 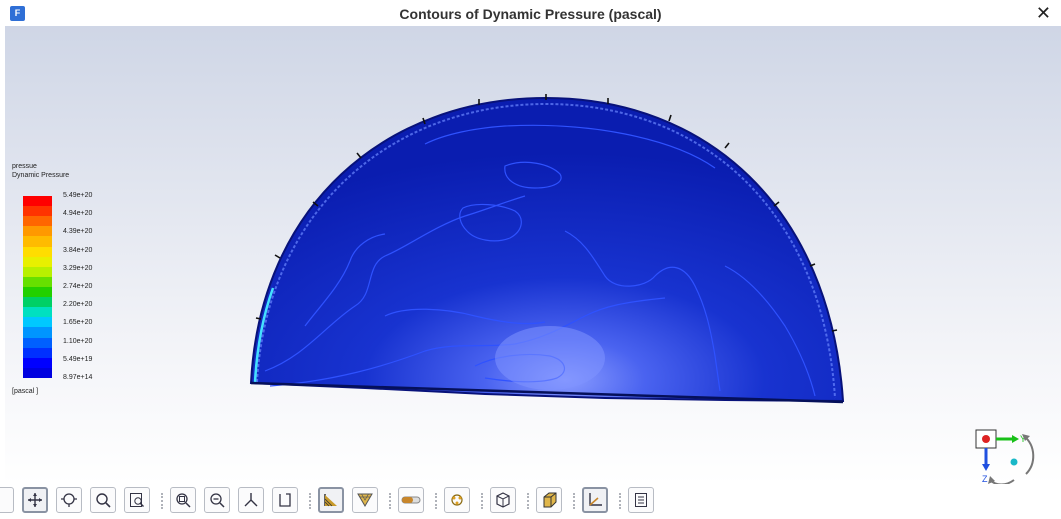 What do you see at coordinates (1014, 462) in the screenshot?
I see `triad-origin-dot` at bounding box center [1014, 462].